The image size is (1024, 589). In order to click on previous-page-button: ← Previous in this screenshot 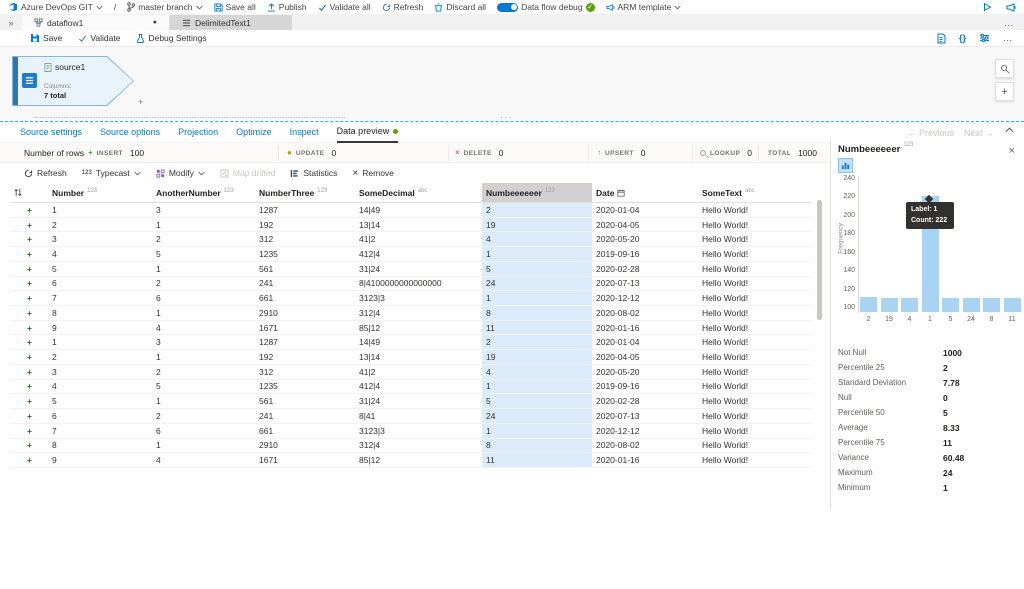, I will do `click(930, 133)`.